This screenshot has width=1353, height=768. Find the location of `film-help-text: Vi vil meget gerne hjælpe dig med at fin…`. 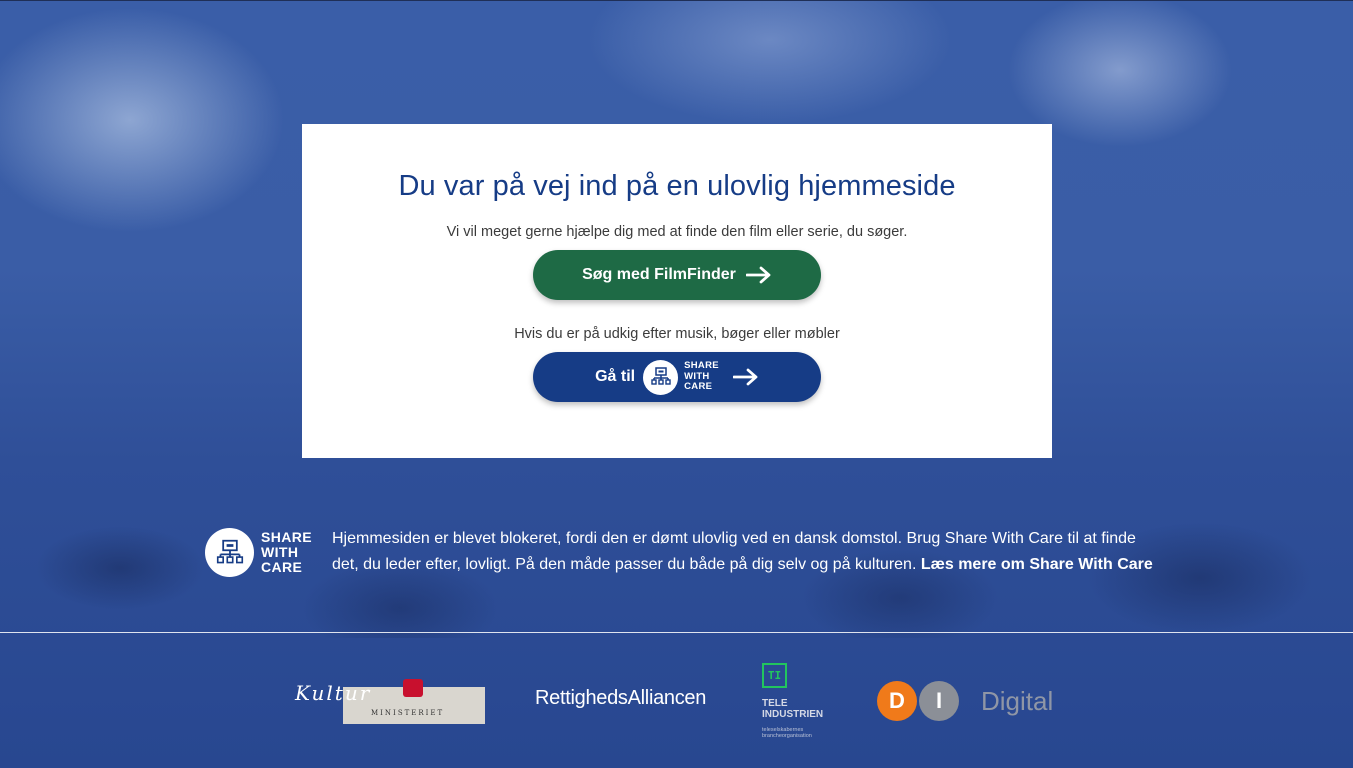

film-help-text: Vi vil meget gerne hjælpe dig med at fin… is located at coordinates (677, 232).